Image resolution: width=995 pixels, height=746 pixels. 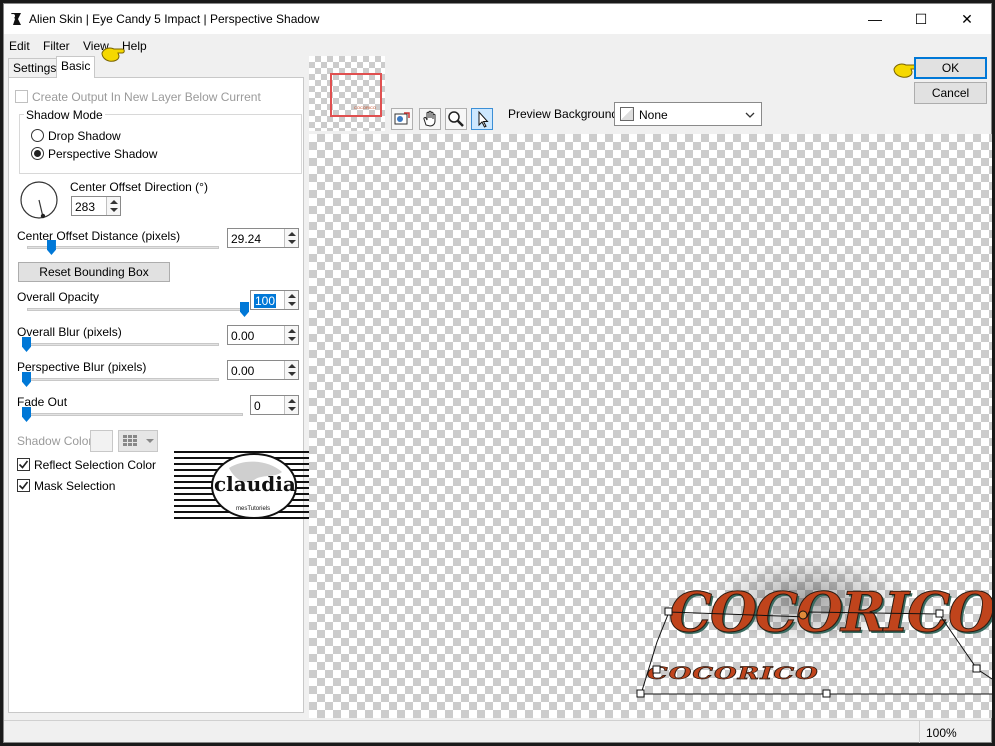 I want to click on maximize-icon: ☐, so click(x=921, y=18).